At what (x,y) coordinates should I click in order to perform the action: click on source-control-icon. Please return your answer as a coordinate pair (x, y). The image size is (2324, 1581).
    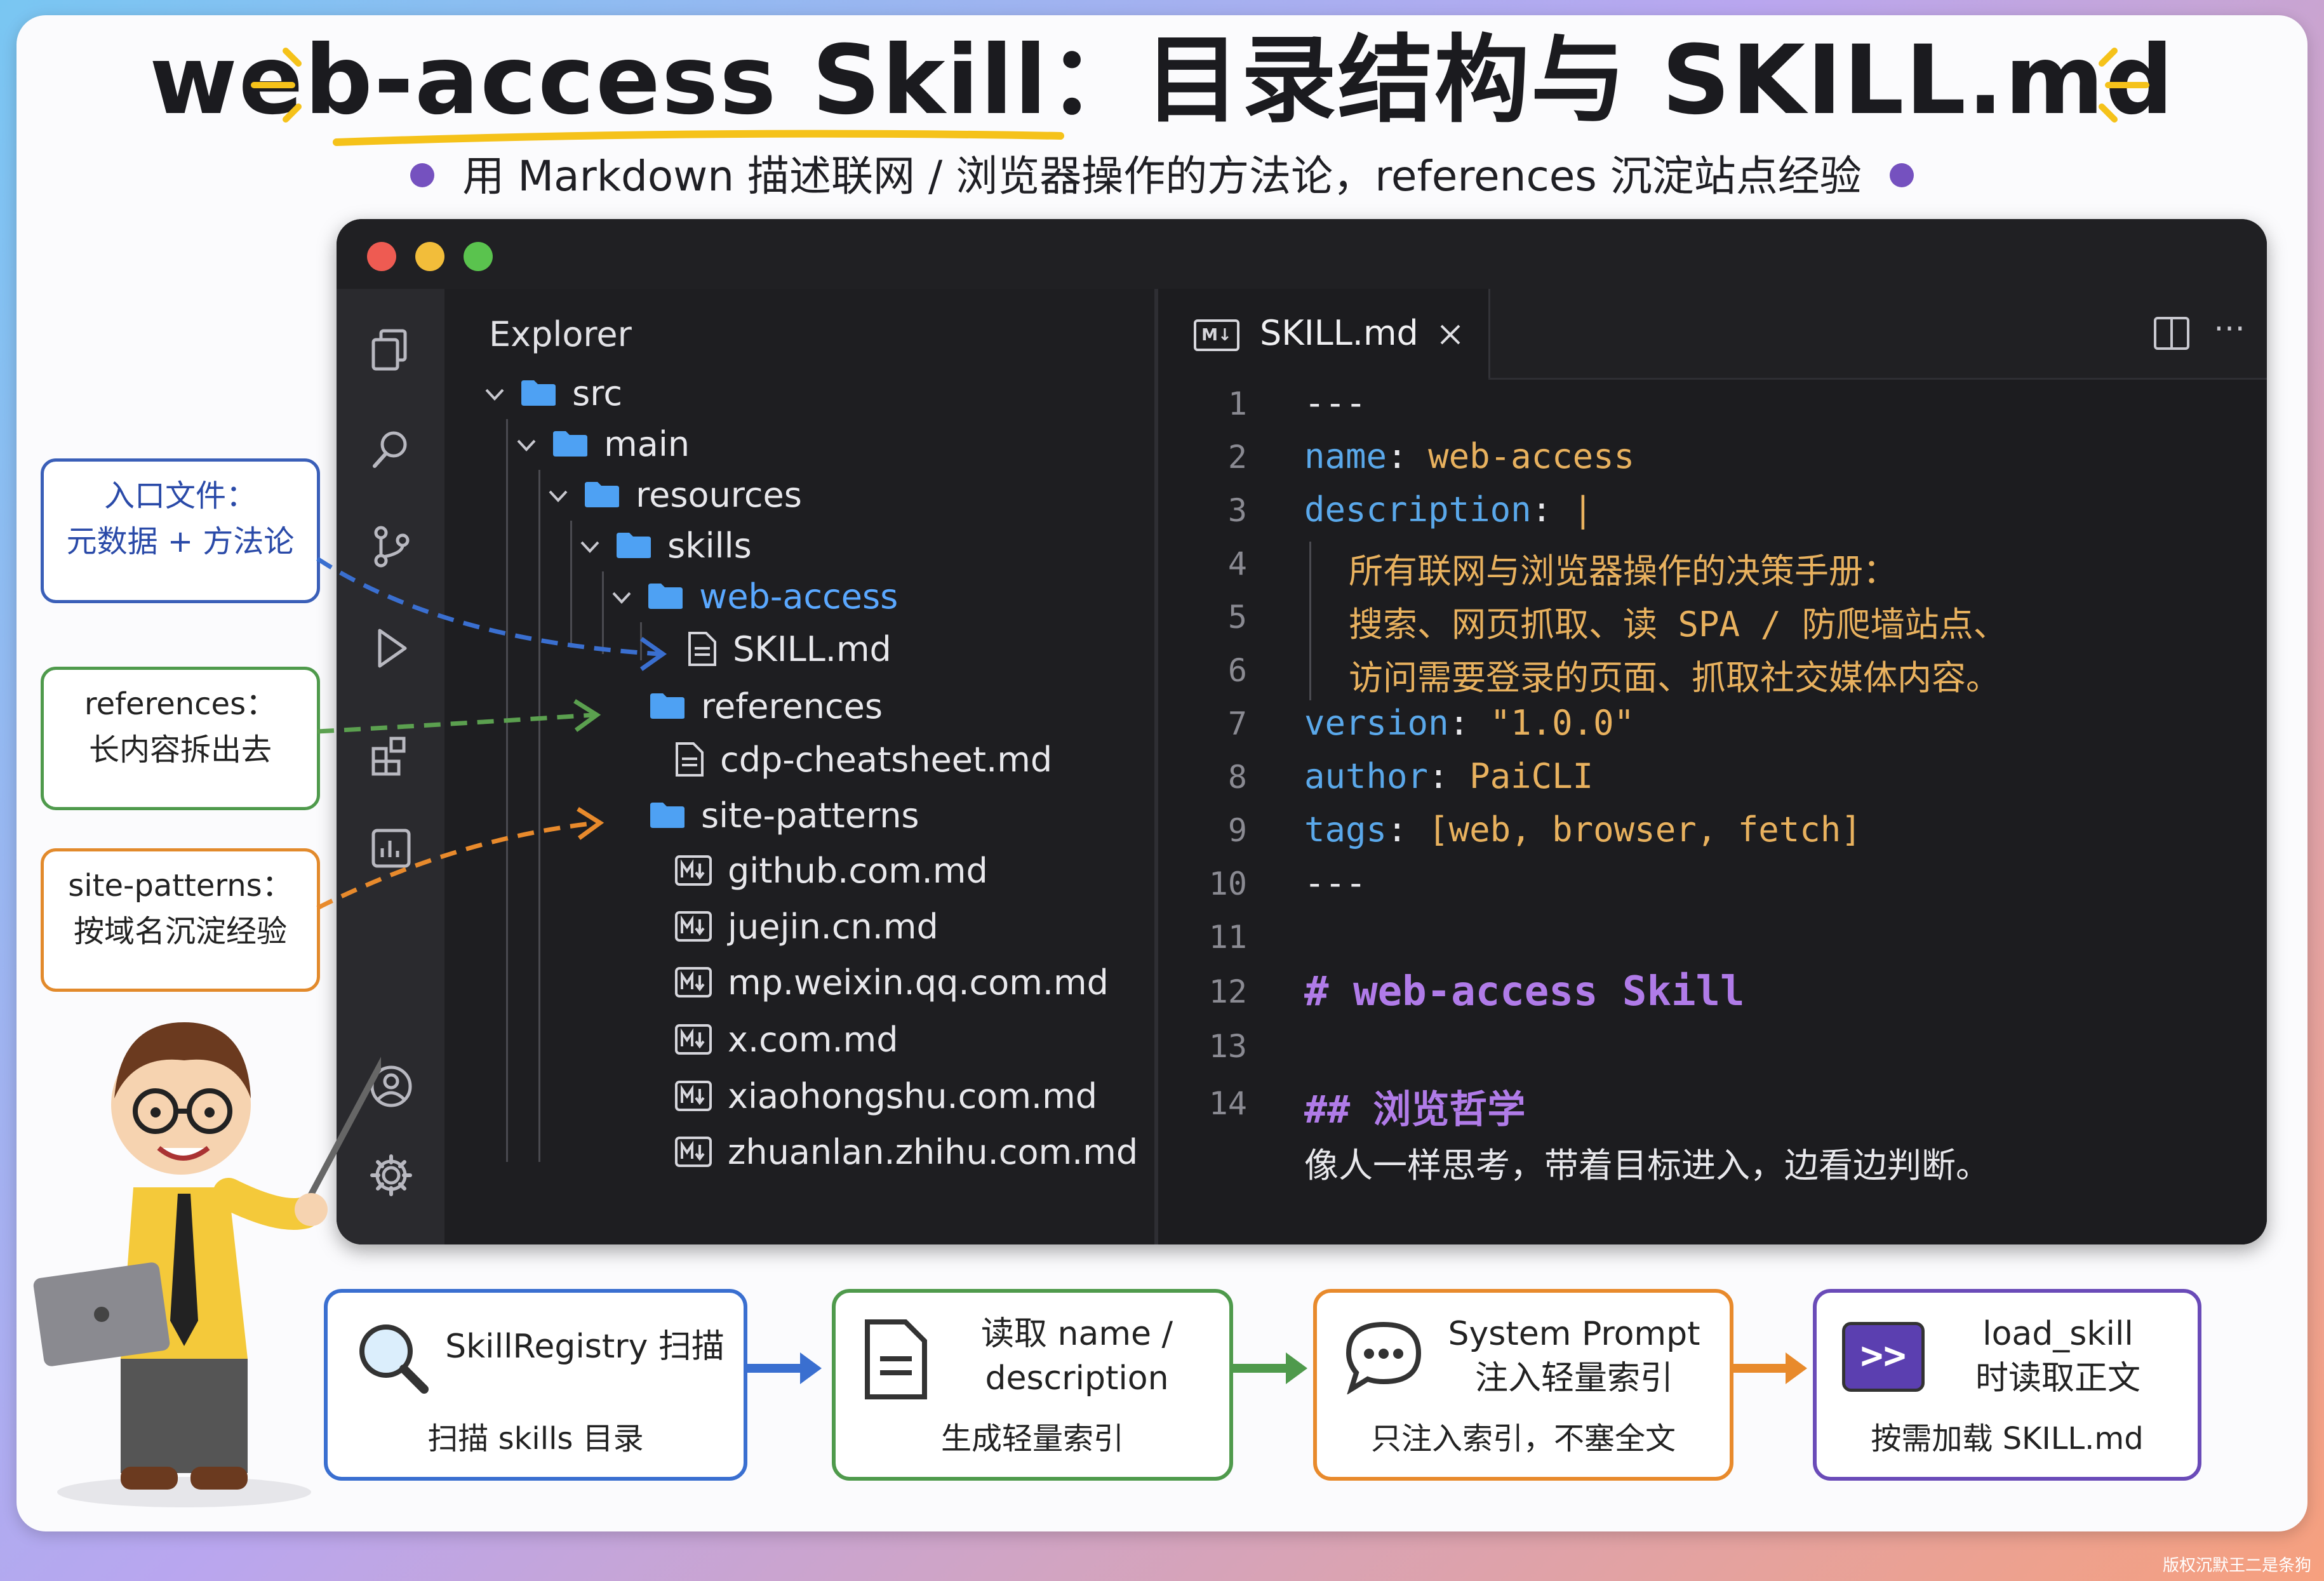
    Looking at the image, I should click on (391, 547).